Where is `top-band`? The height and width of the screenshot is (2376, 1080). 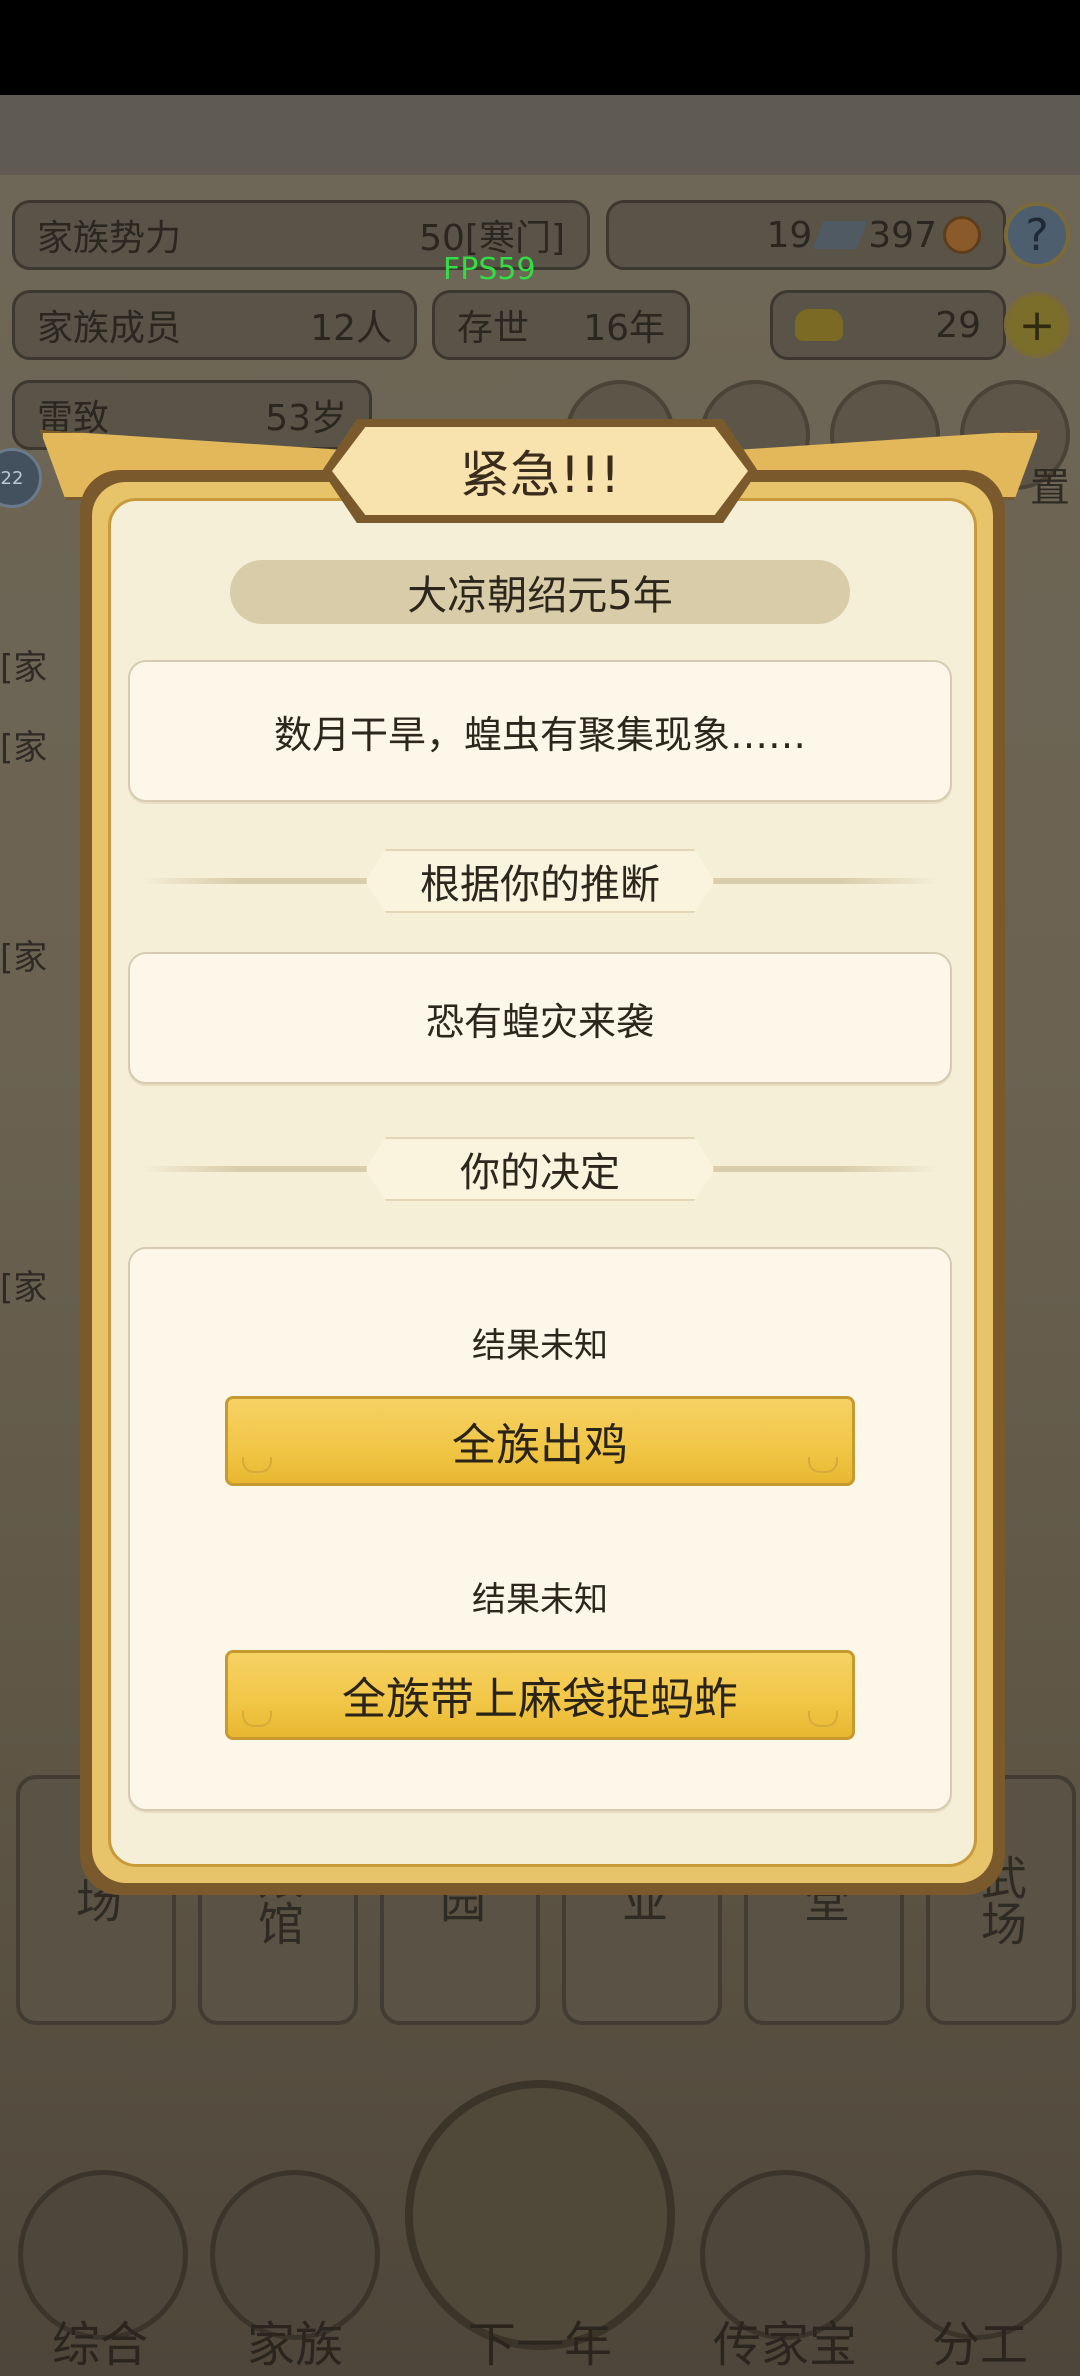
top-band is located at coordinates (540, 135).